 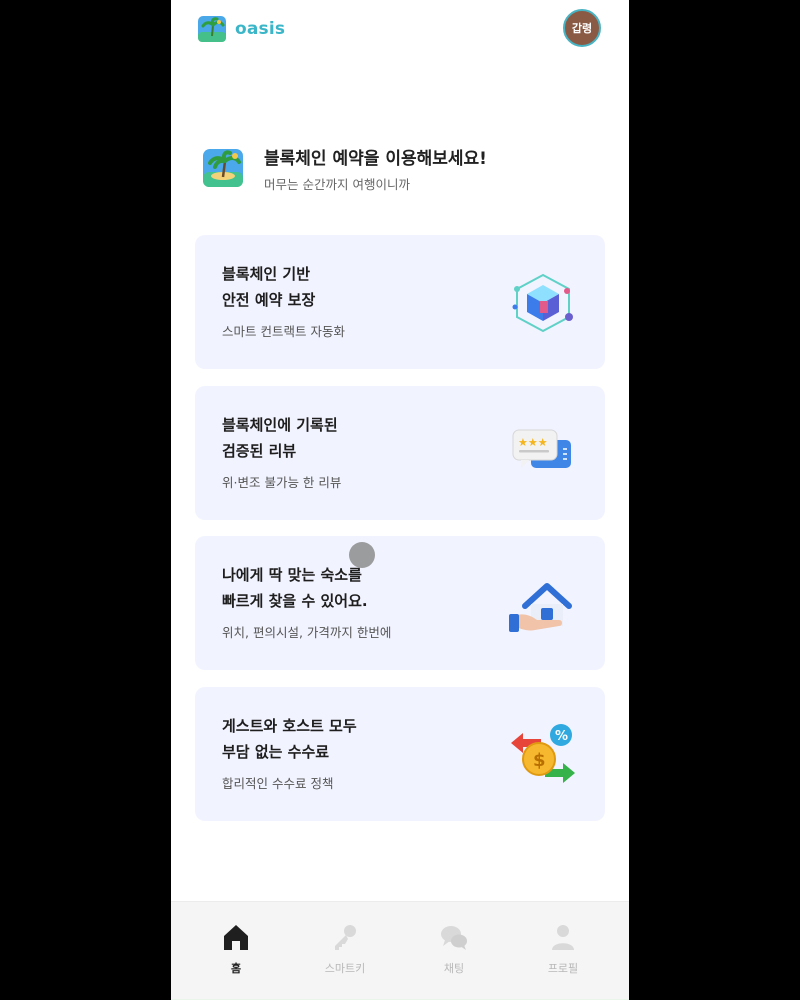 What do you see at coordinates (292, 575) in the screenshot?
I see `card-title-line: 나에게 딱 맞는 숙소를` at bounding box center [292, 575].